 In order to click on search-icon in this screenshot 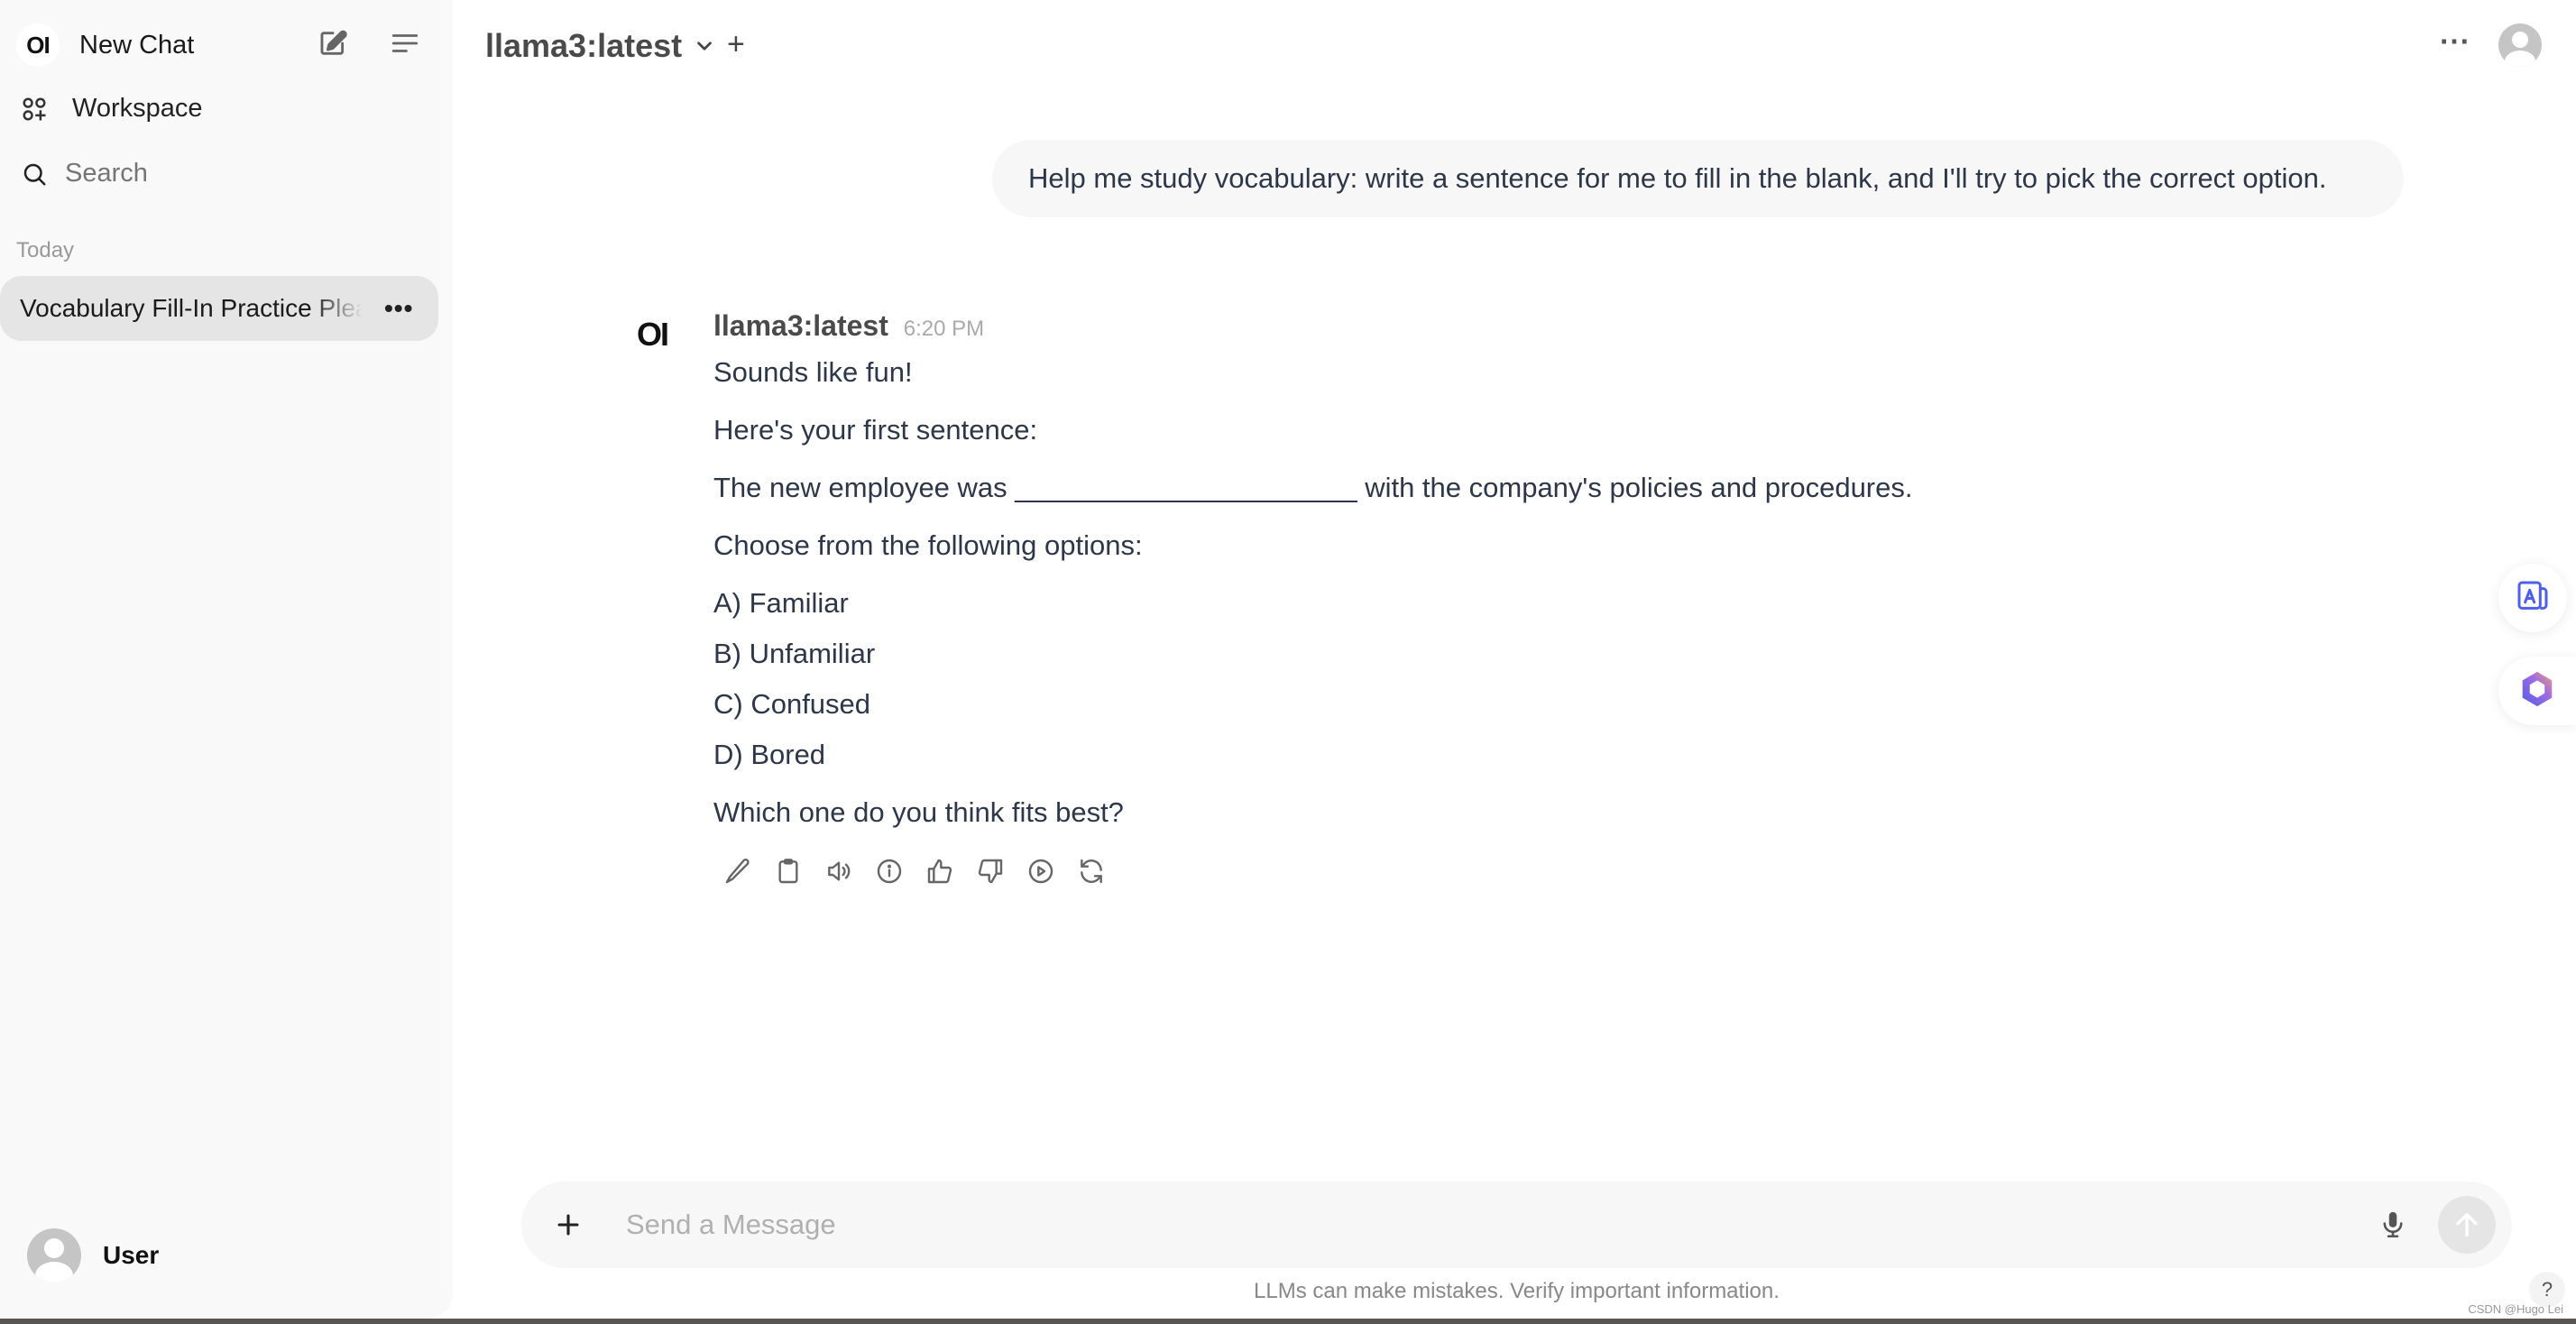, I will do `click(34, 174)`.